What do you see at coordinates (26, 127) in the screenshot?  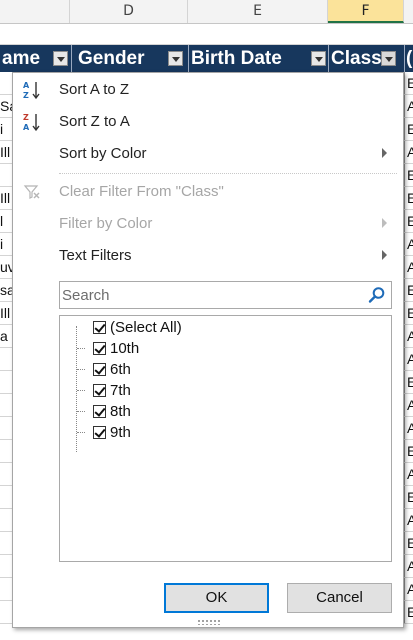 I see `svg-text: A` at bounding box center [26, 127].